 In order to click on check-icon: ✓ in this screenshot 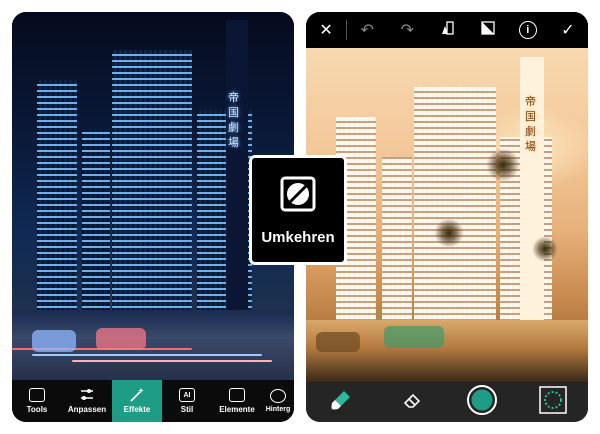, I will do `click(568, 30)`.